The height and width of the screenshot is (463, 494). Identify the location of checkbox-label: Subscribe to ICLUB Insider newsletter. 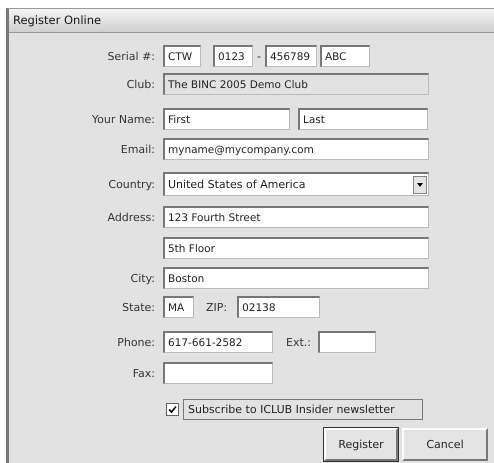
(303, 409).